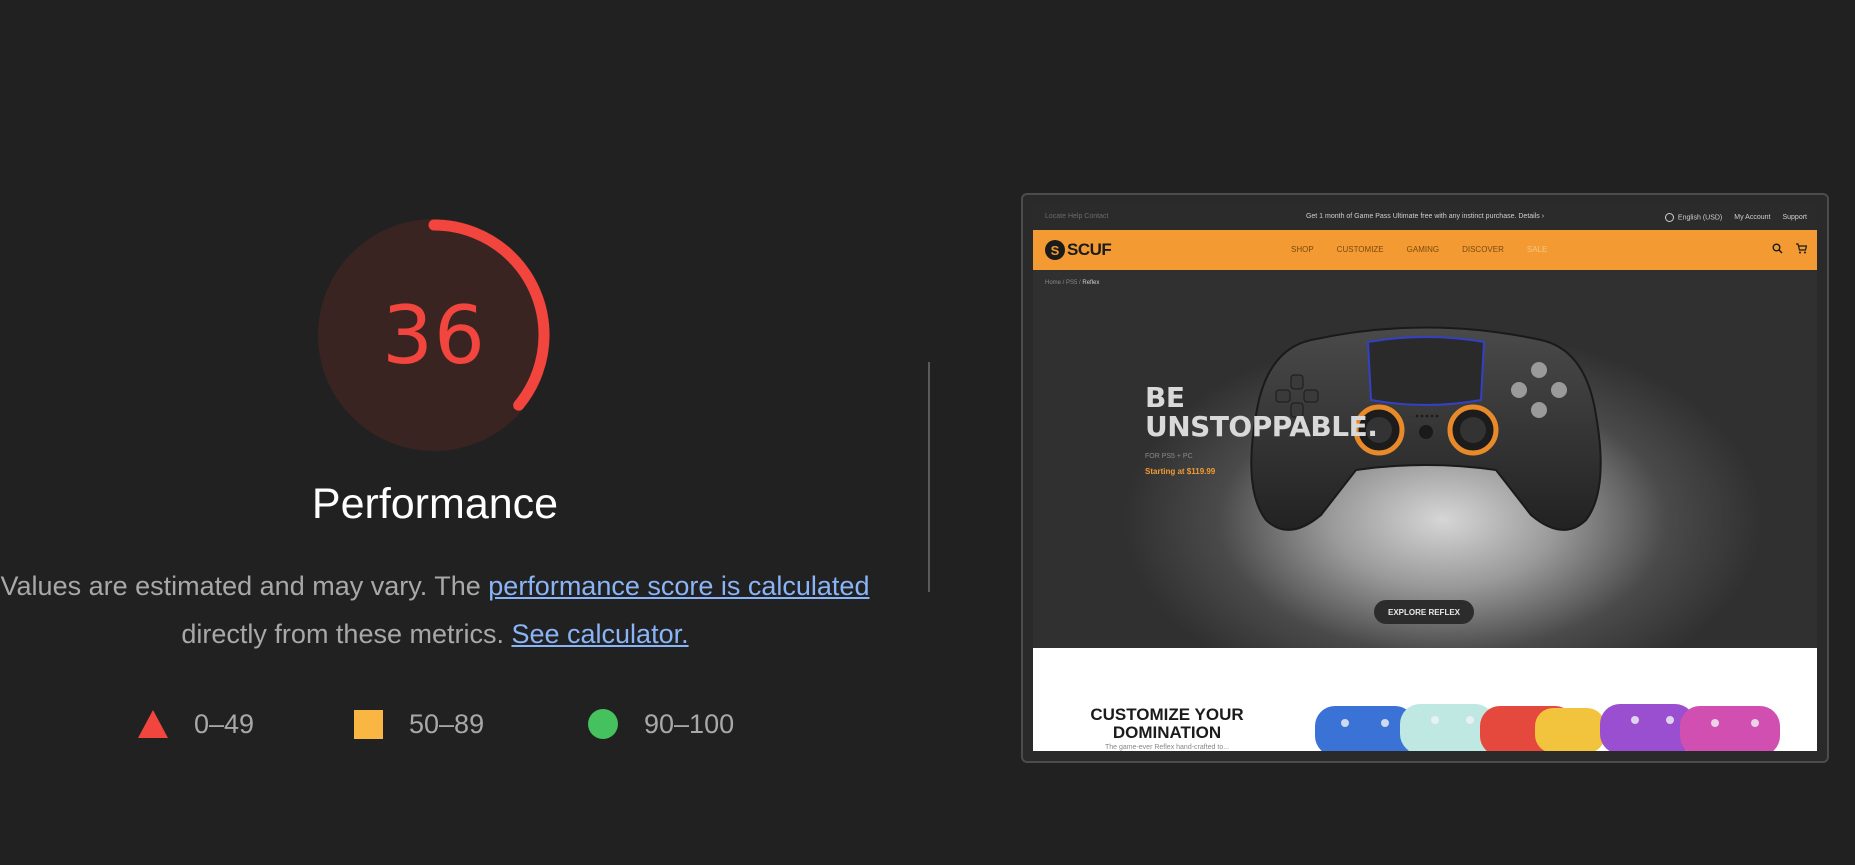 The width and height of the screenshot is (1855, 865). What do you see at coordinates (1789, 248) in the screenshot?
I see `nav-icons` at bounding box center [1789, 248].